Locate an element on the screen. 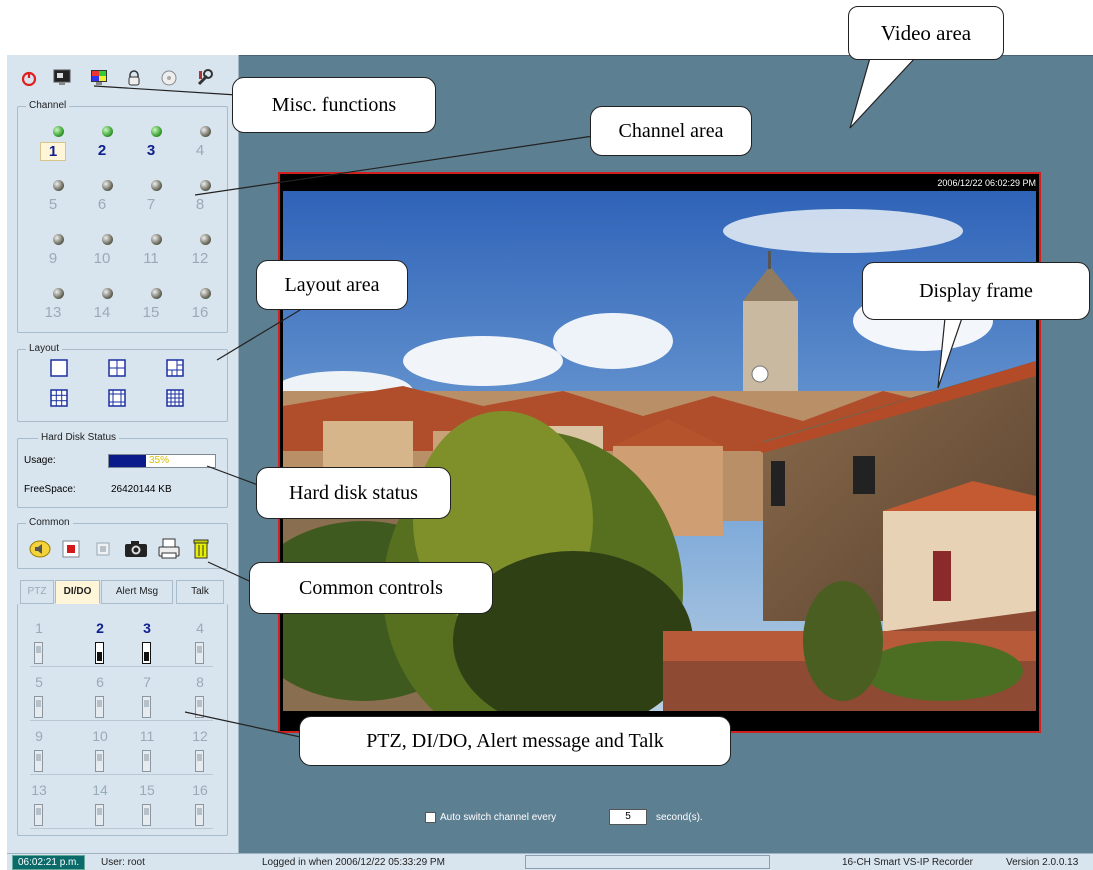 This screenshot has width=1093, height=870. print-icon is located at coordinates (169, 549).